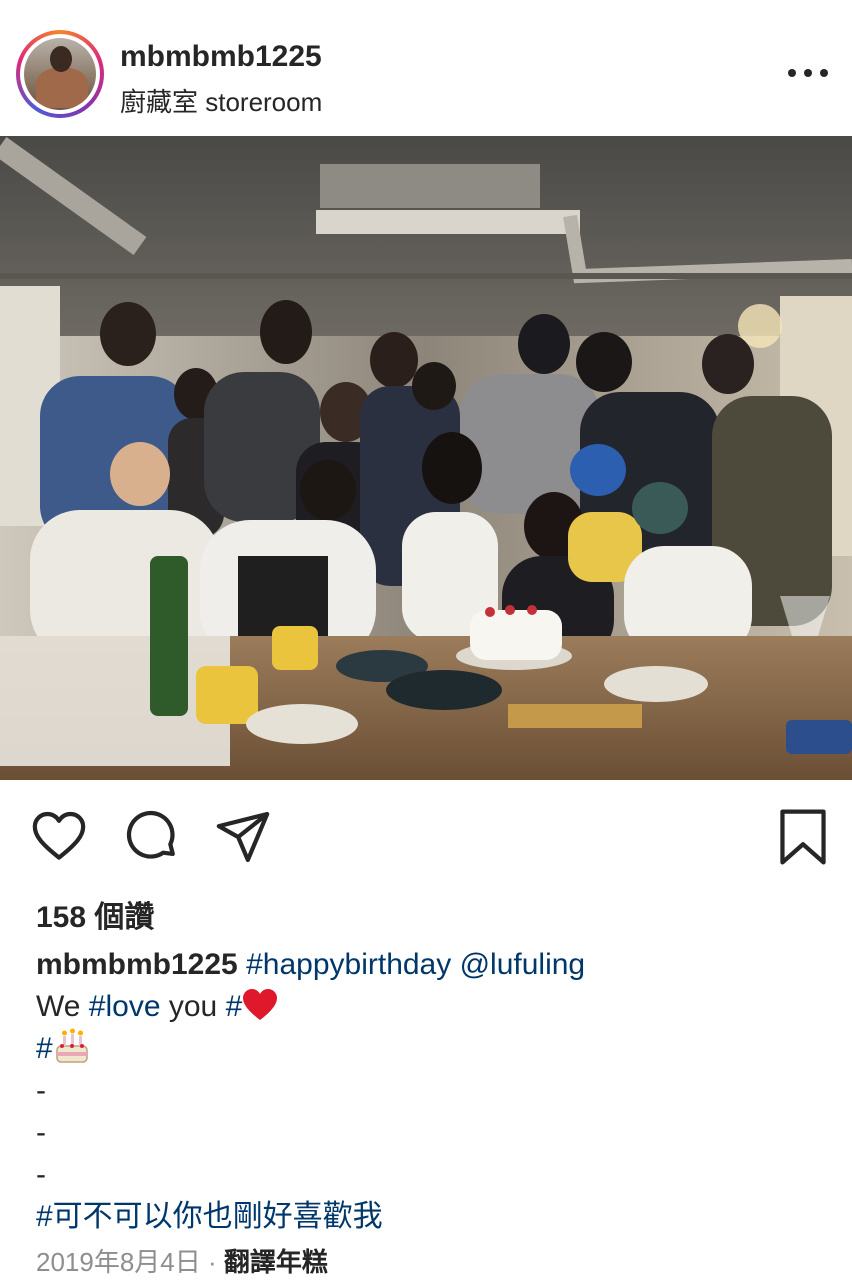  I want to click on send-icon, so click(243, 837).